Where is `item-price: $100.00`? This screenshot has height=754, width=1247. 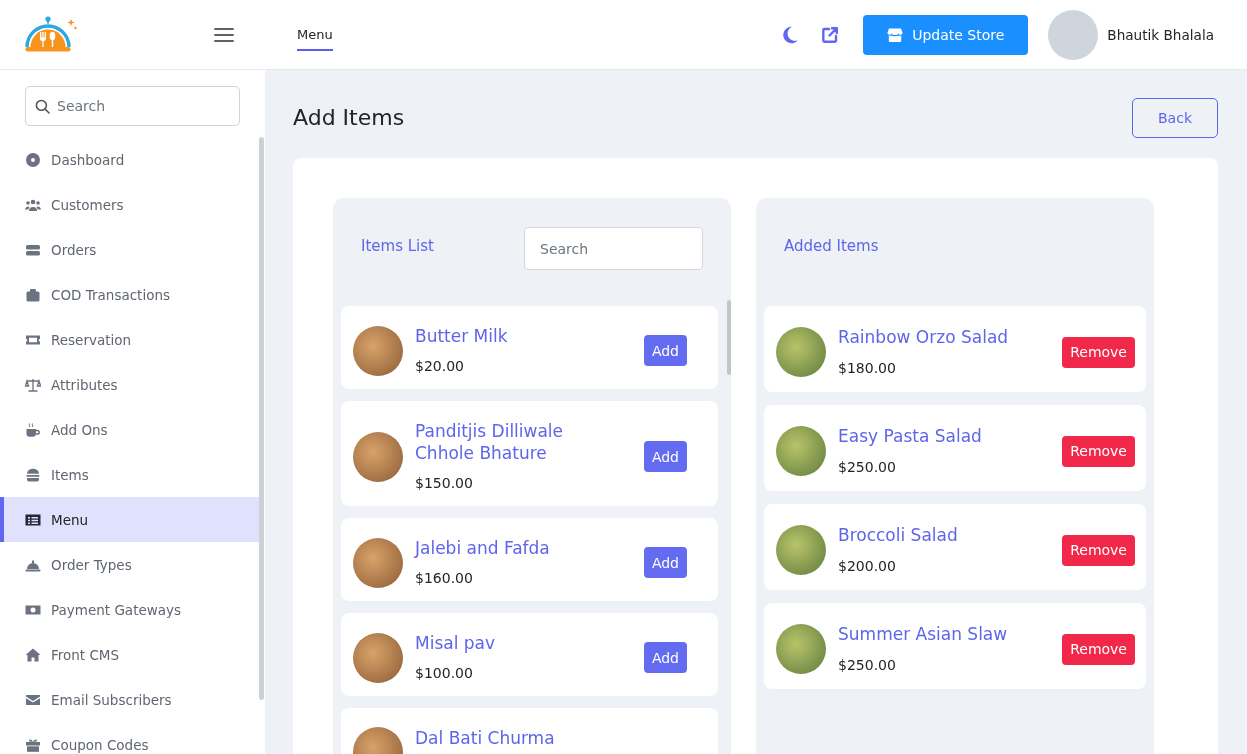 item-price: $100.00 is located at coordinates (444, 673).